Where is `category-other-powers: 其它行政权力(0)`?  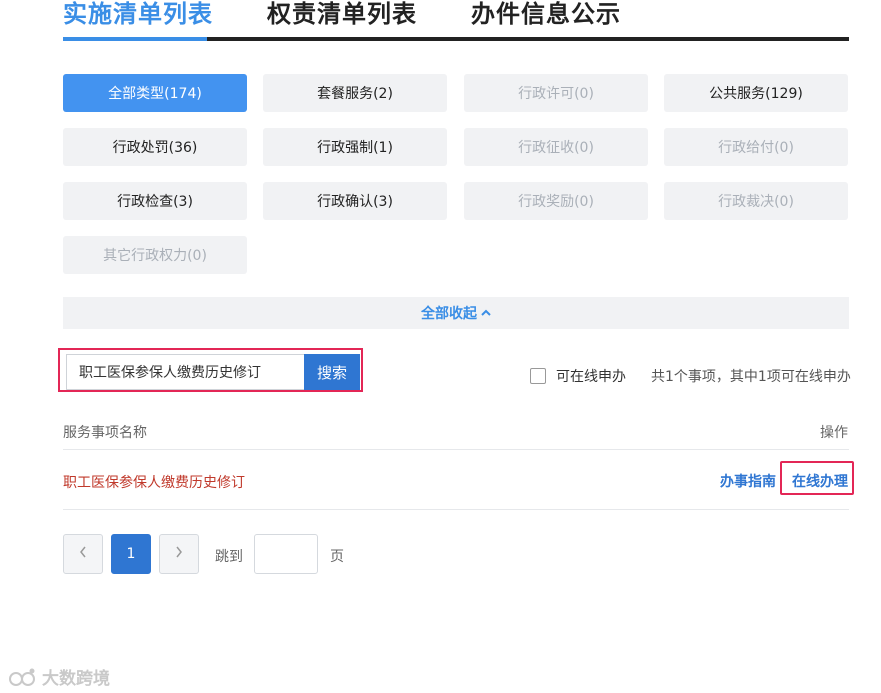
category-other-powers: 其它行政权力(0) is located at coordinates (155, 255).